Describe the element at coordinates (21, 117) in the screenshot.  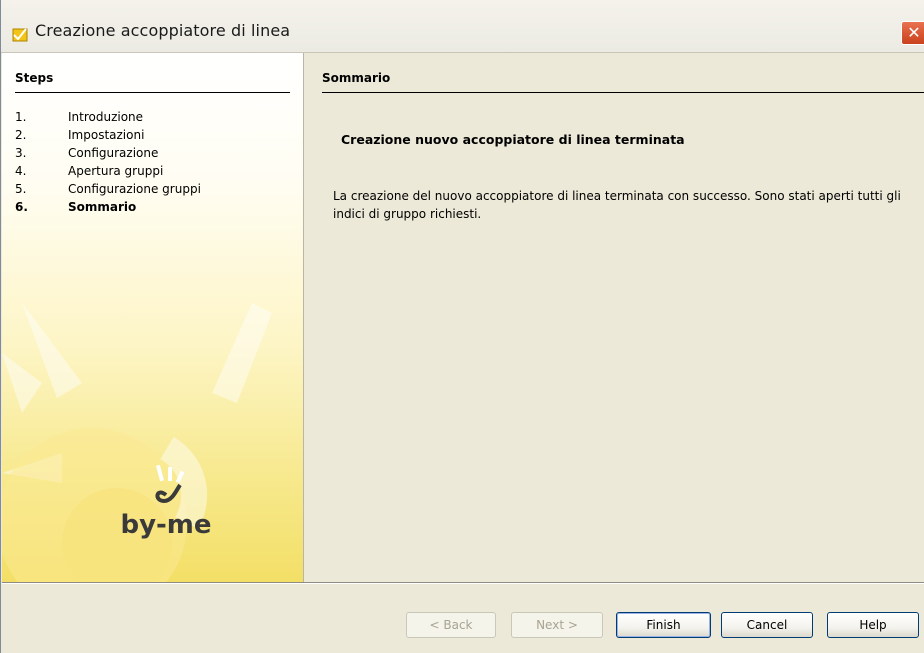
I see `step-number: 1.` at that location.